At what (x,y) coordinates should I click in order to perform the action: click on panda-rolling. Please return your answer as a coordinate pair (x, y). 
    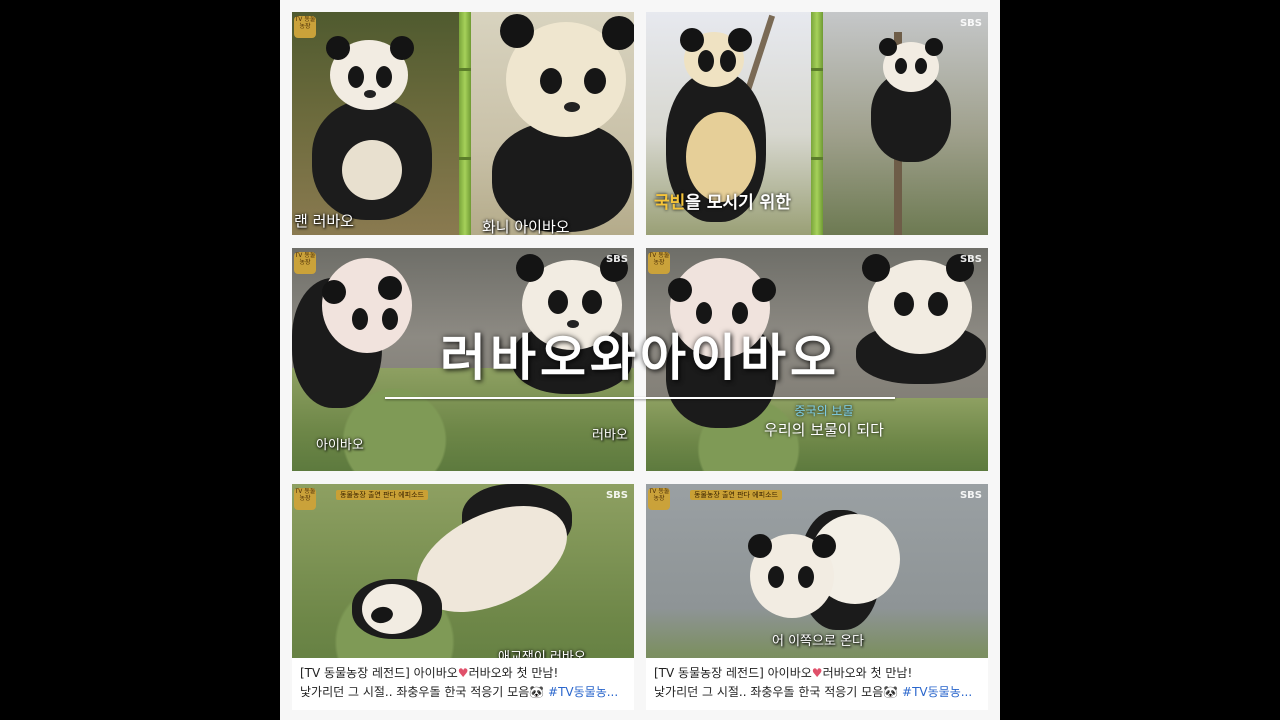
    Looking at the image, I should click on (468, 564).